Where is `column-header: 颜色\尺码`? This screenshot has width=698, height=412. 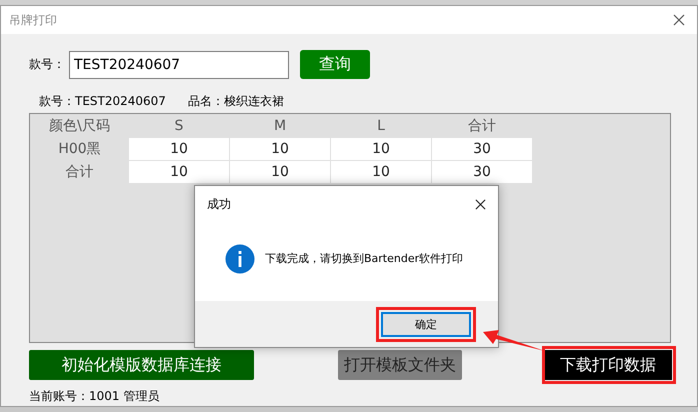 column-header: 颜色\尺码 is located at coordinates (79, 126).